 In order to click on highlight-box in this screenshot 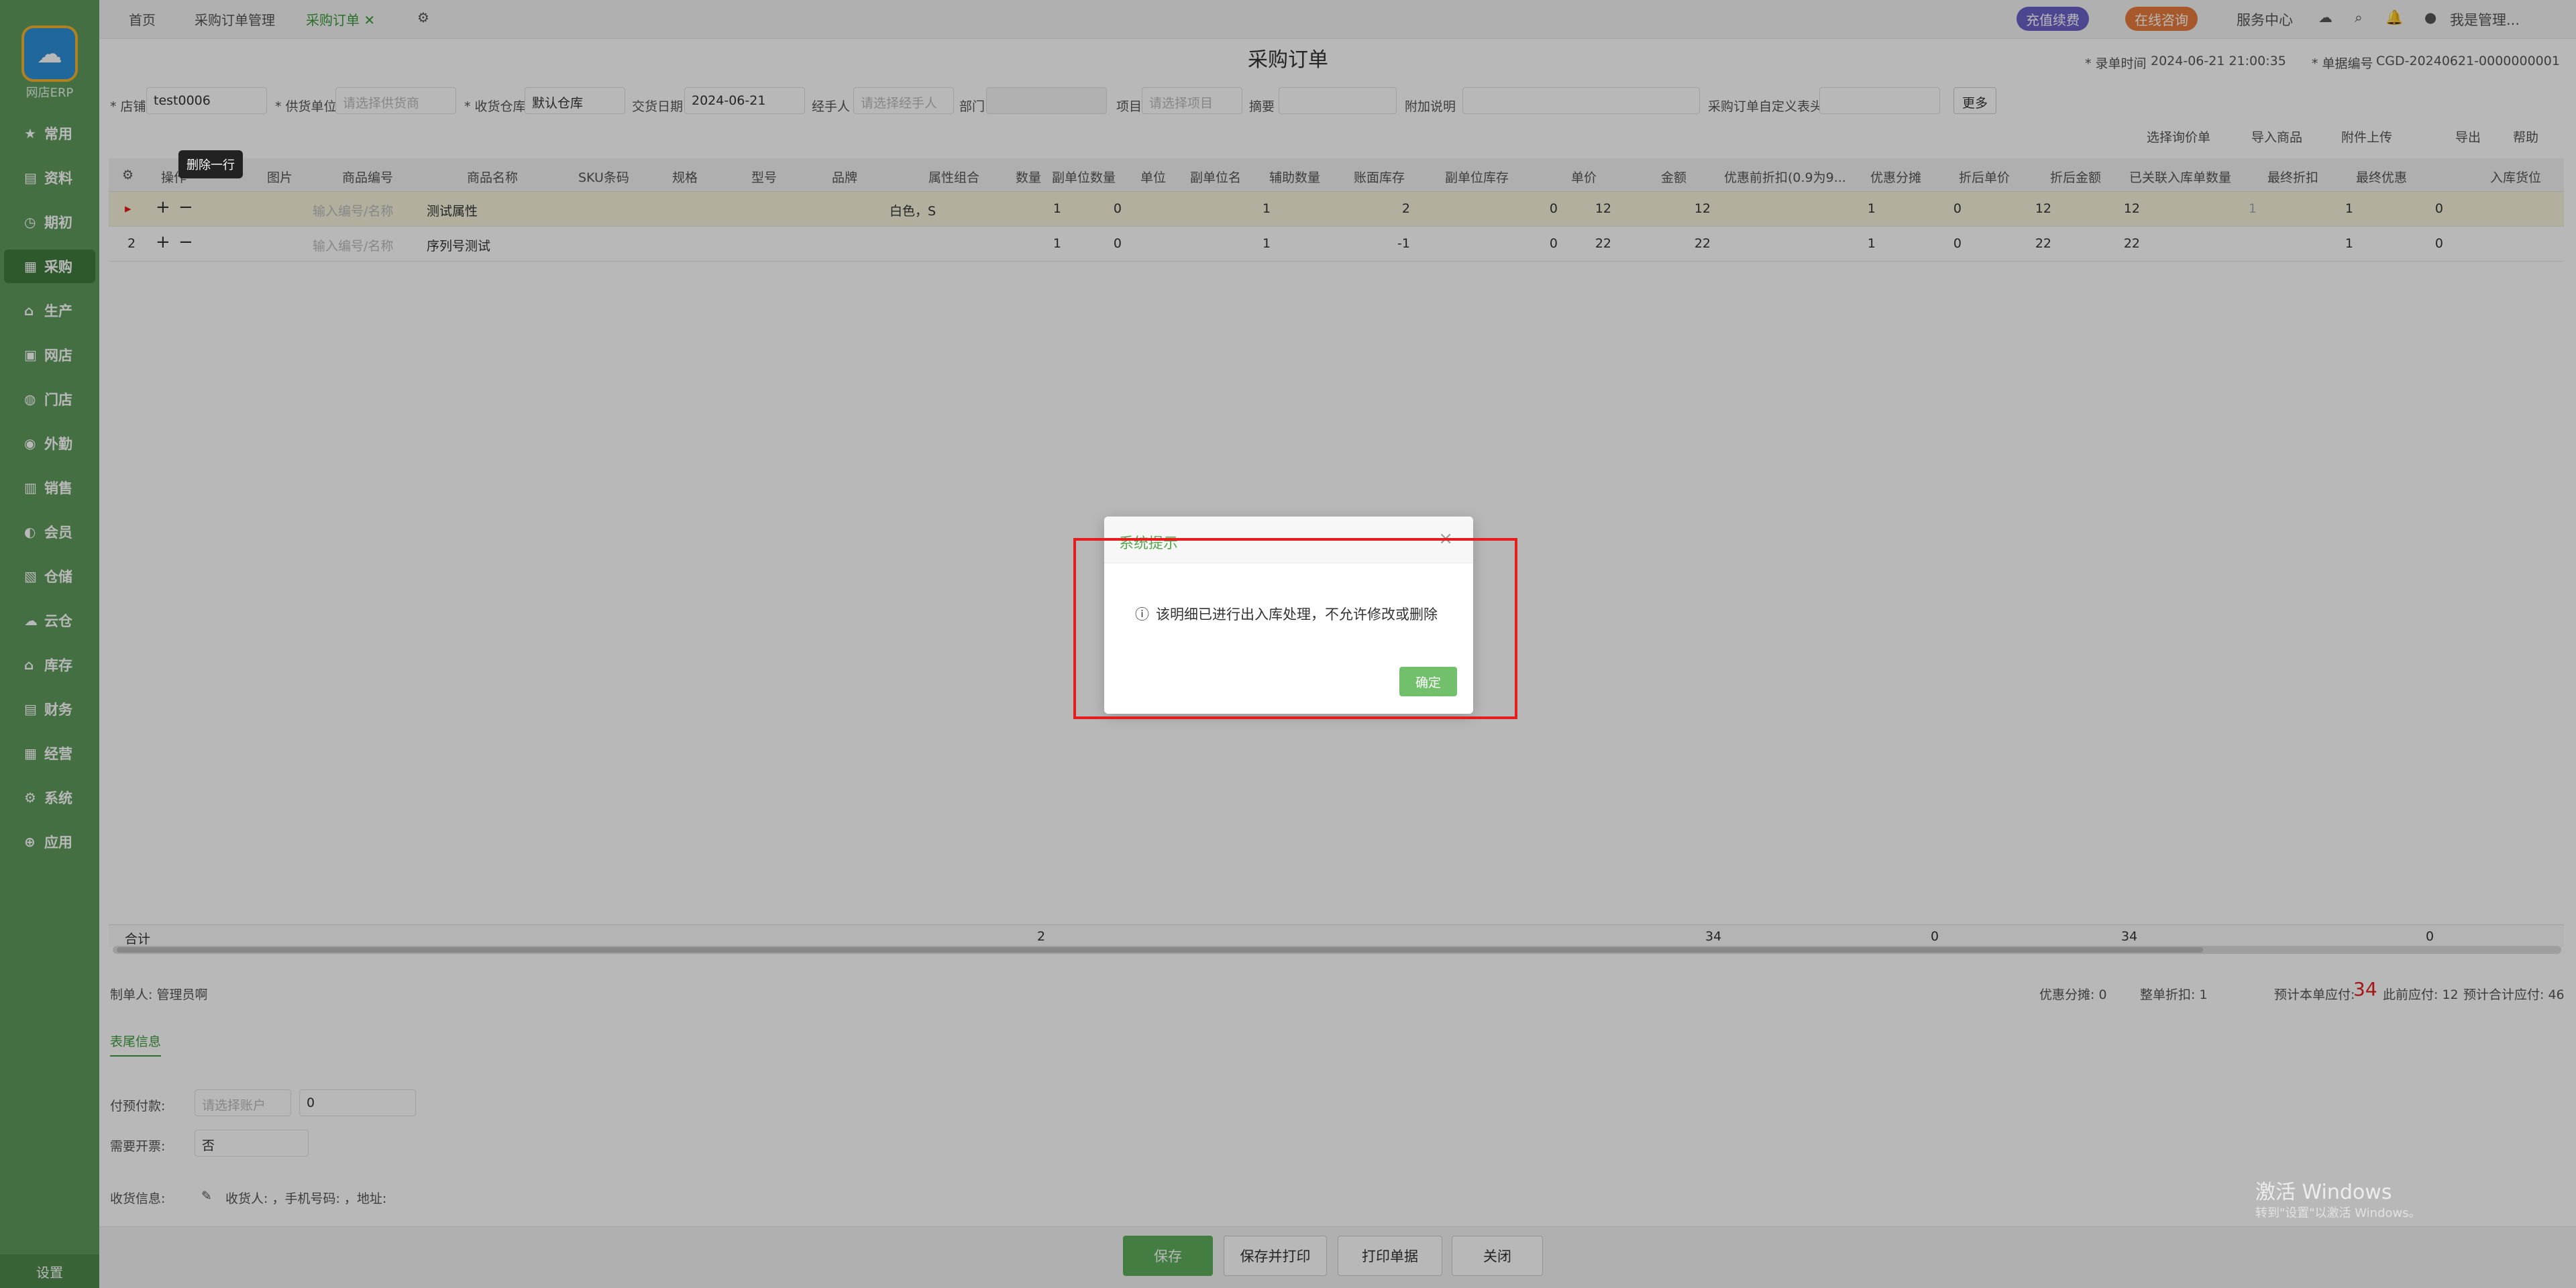, I will do `click(1295, 628)`.